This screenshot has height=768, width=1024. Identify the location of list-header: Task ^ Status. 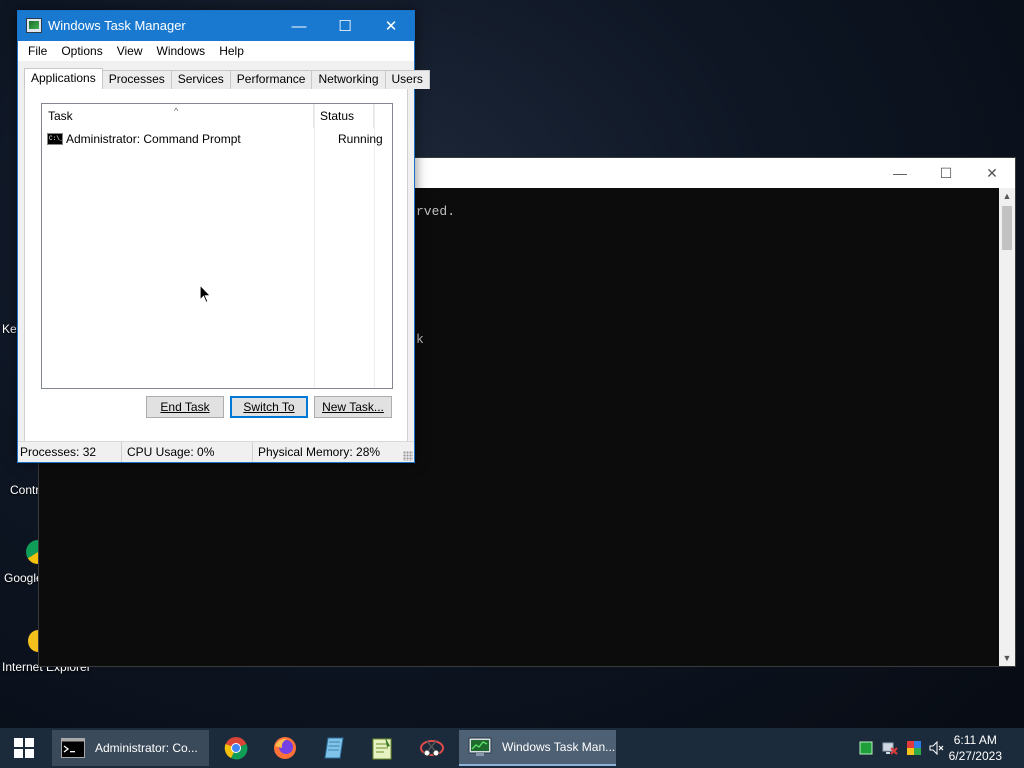
(217, 116).